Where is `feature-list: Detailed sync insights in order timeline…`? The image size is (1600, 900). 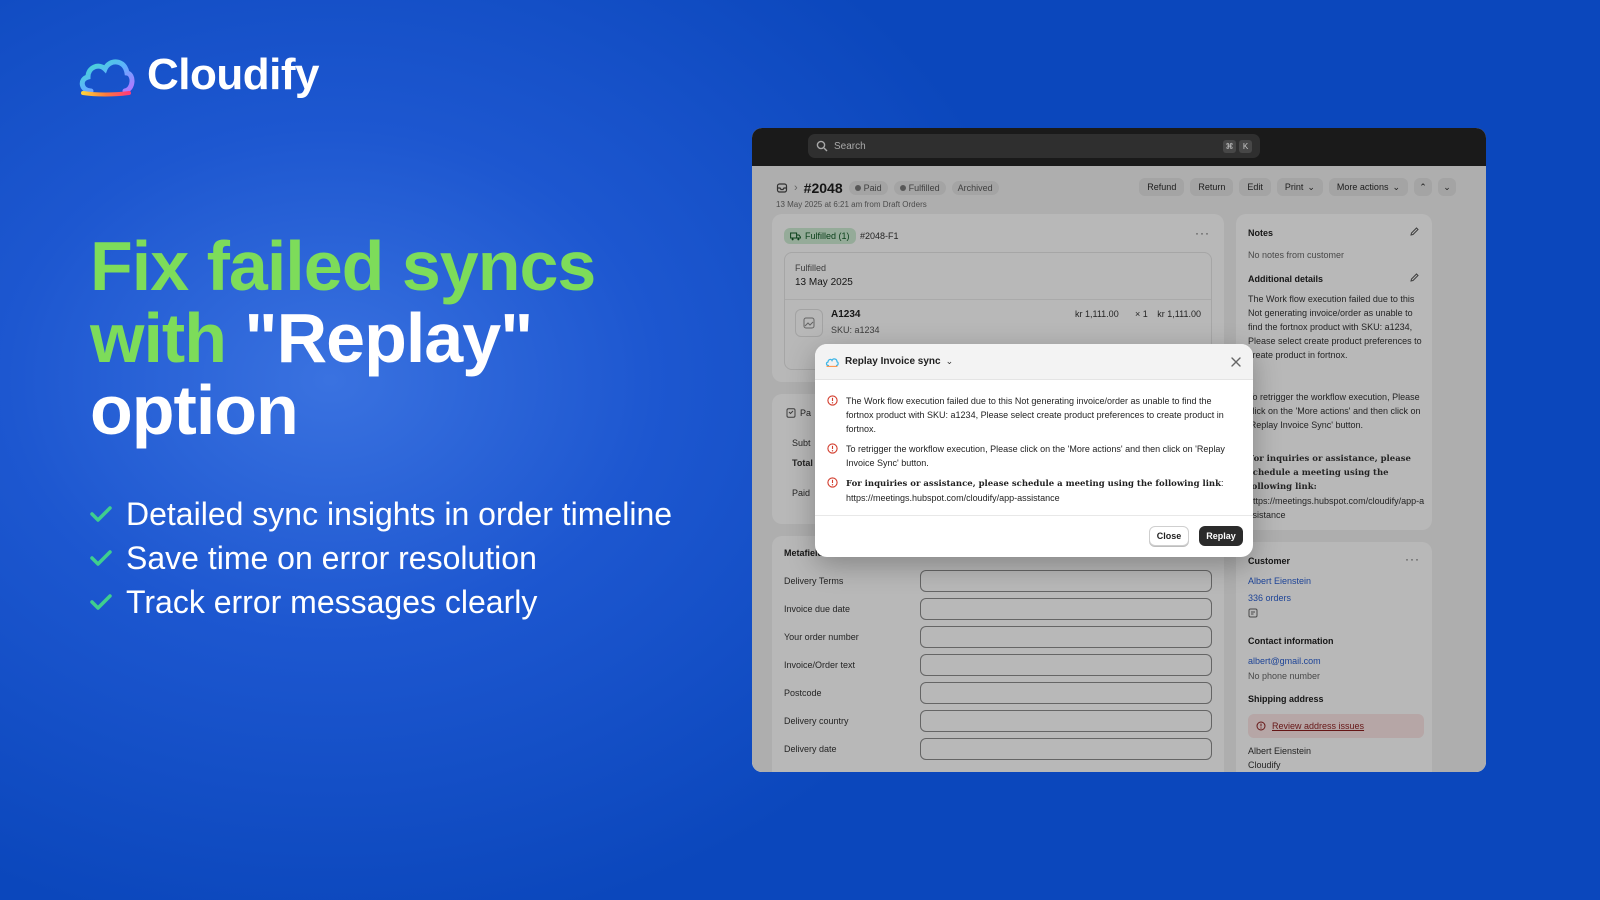 feature-list: Detailed sync insights in order timeline… is located at coordinates (381, 558).